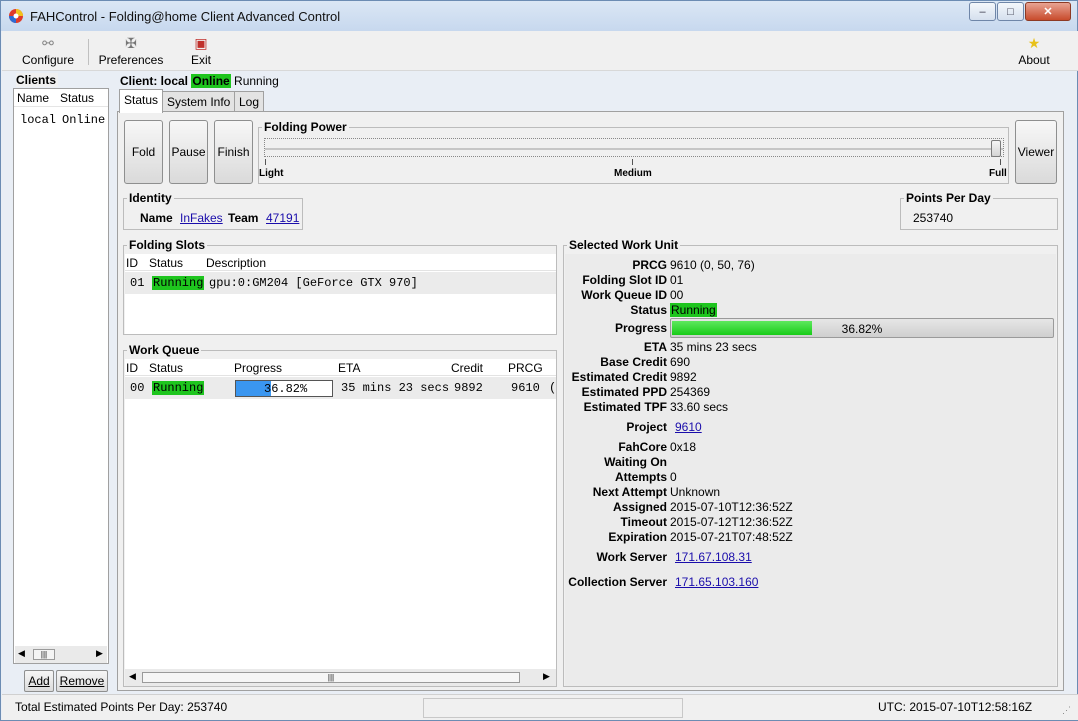 This screenshot has width=1078, height=721. I want to click on wu-next: Unknown, so click(695, 492).